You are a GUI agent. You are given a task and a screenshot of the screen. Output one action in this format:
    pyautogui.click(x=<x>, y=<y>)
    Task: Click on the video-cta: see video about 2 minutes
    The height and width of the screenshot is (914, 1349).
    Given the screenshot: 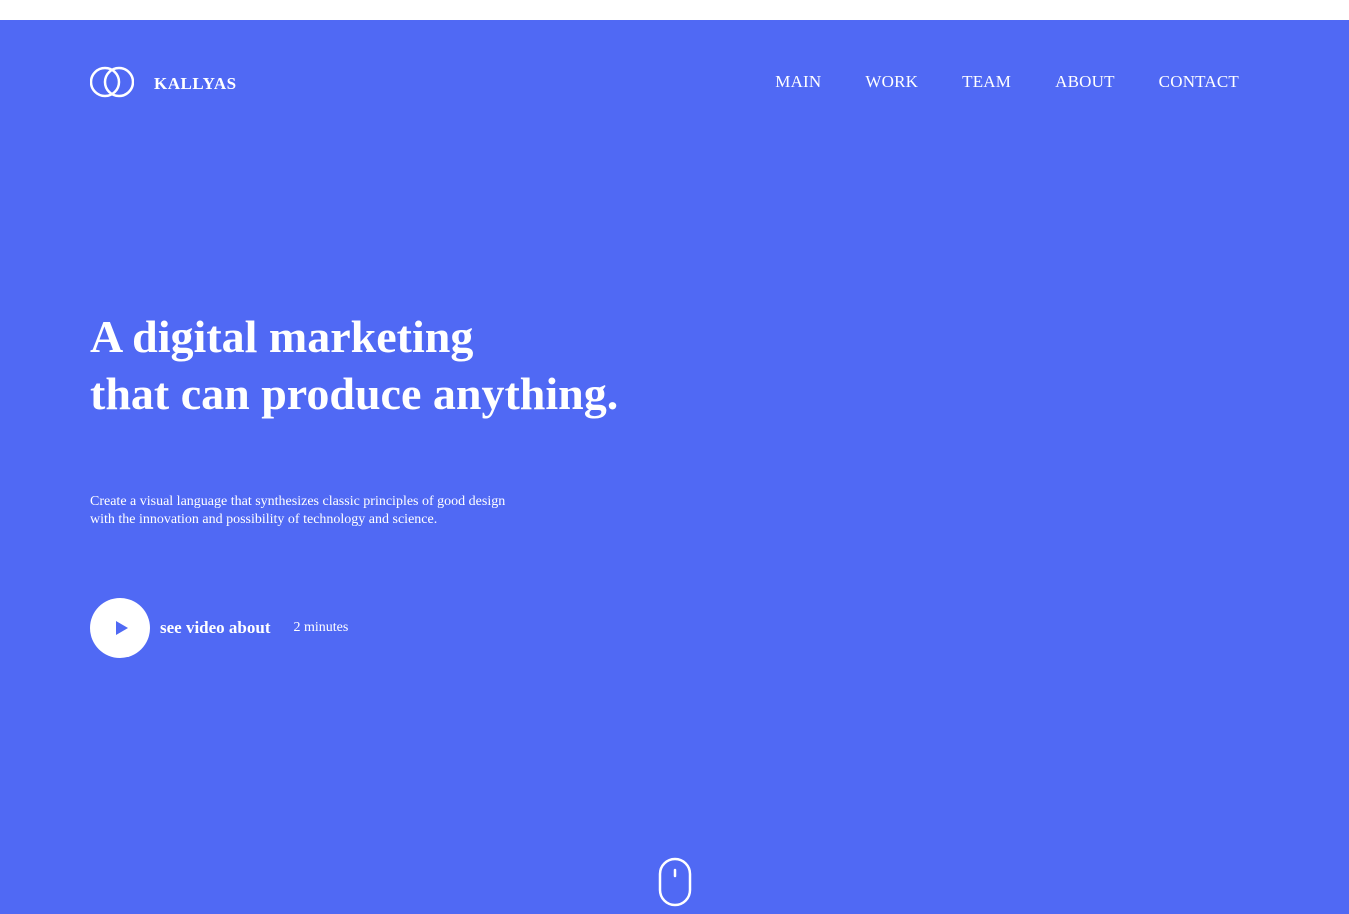 What is the action you would take?
    pyautogui.click(x=219, y=628)
    